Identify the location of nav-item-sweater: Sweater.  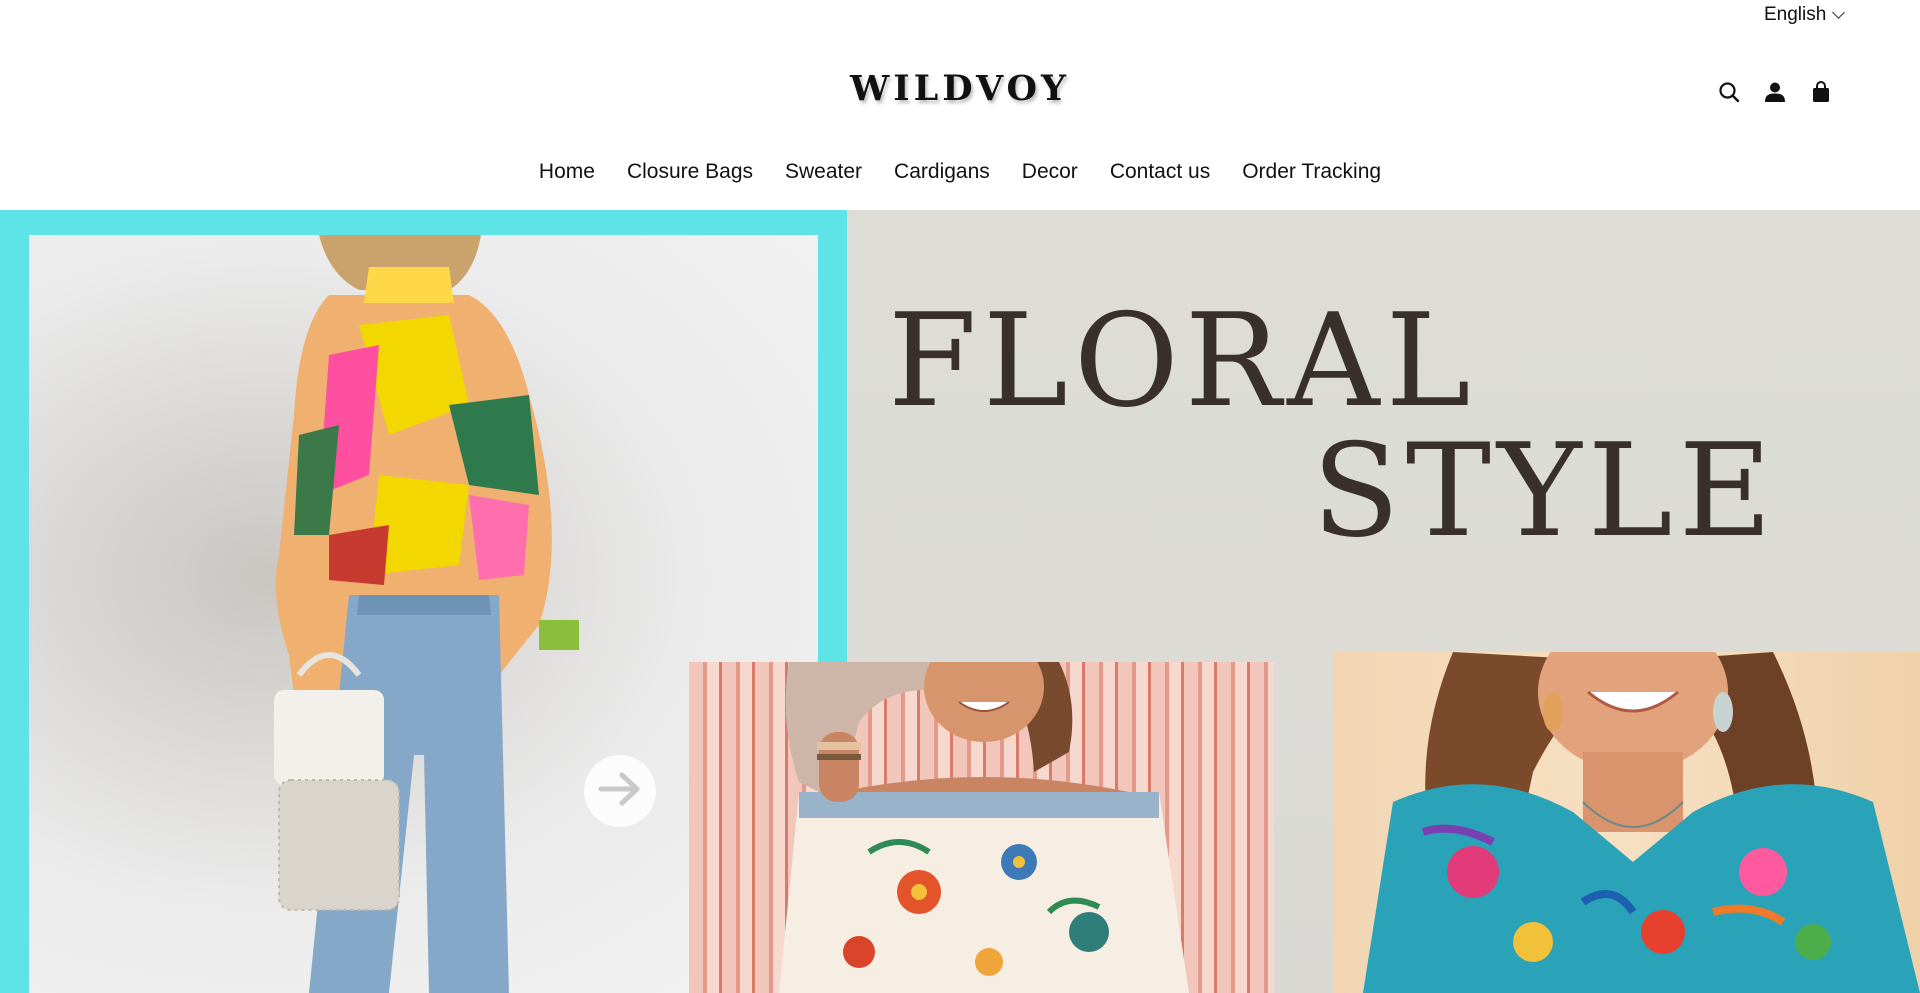
(823, 172).